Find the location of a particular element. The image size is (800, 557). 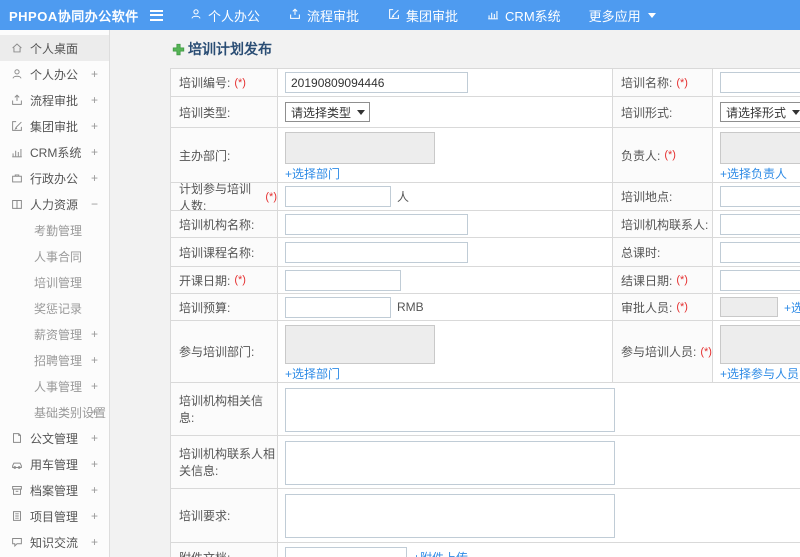

book-icon is located at coordinates (17, 204).